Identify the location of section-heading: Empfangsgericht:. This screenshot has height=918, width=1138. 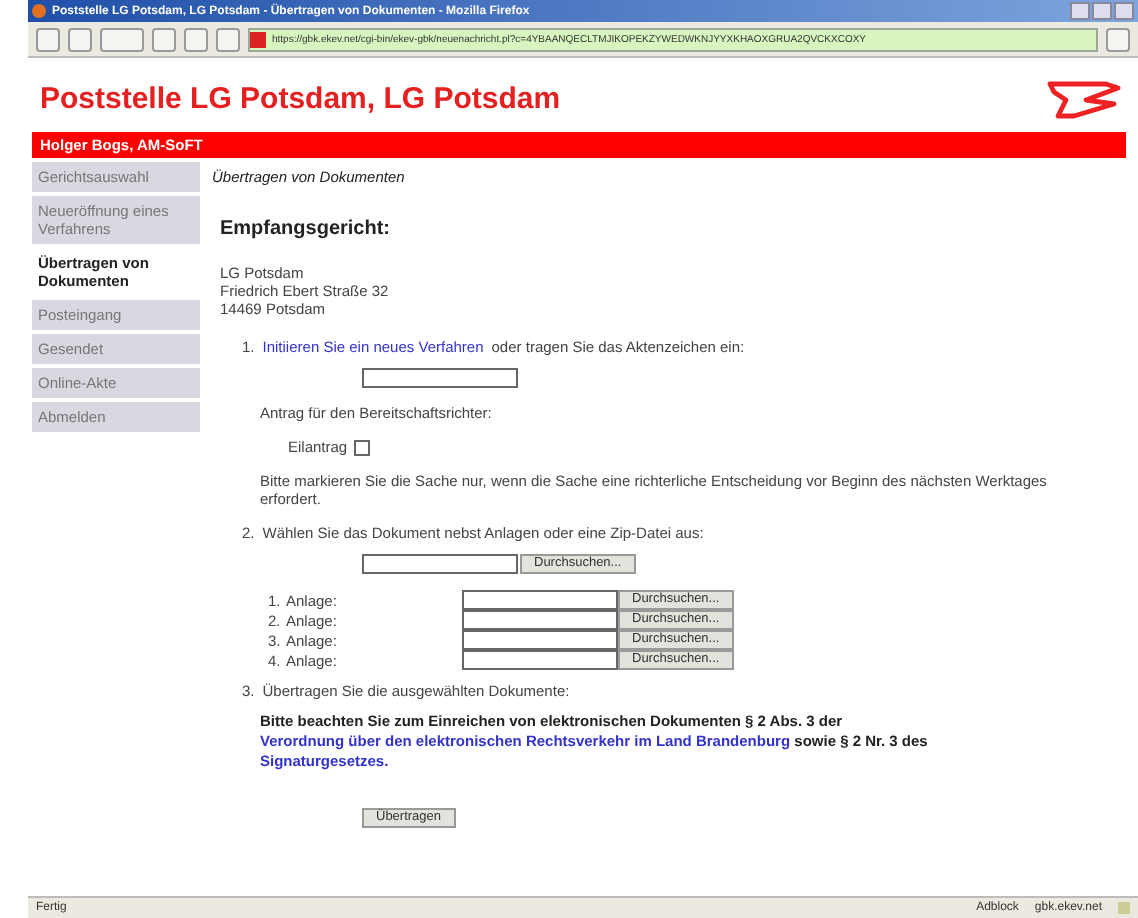
(306, 229).